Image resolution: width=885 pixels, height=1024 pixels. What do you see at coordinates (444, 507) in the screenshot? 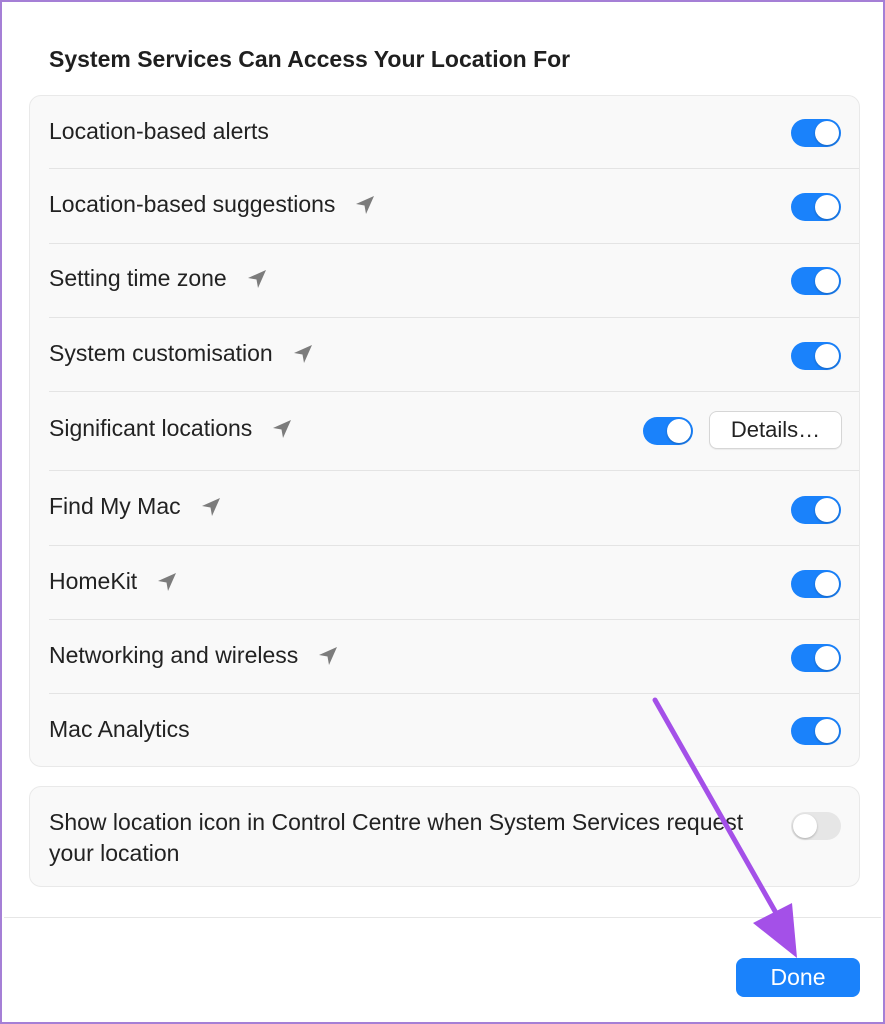
I see `service-row-find-my-mac: Find My Mac` at bounding box center [444, 507].